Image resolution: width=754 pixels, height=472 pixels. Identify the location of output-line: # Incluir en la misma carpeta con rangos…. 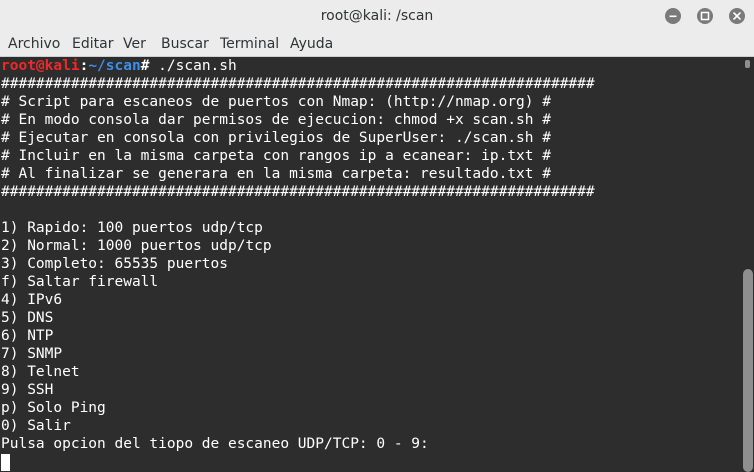
(276, 156).